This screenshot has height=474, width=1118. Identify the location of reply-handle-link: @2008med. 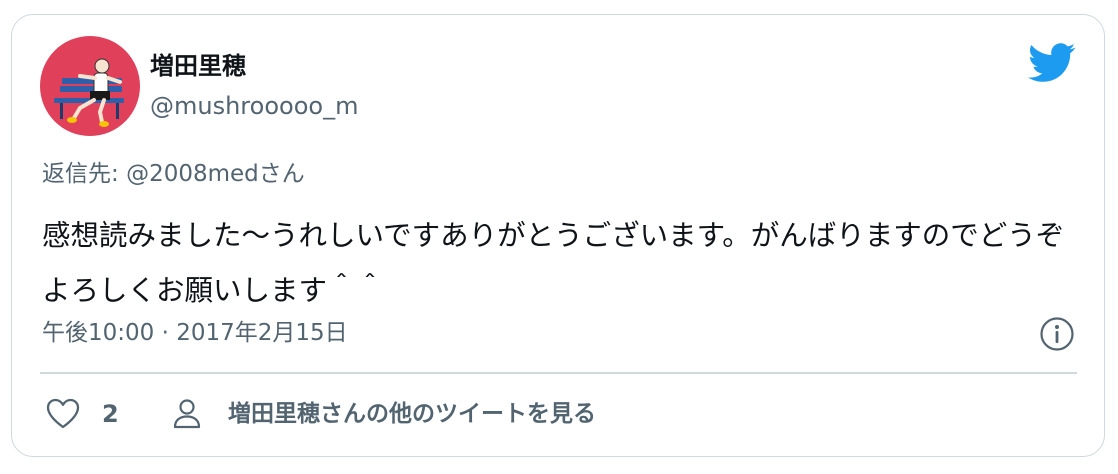
(192, 174).